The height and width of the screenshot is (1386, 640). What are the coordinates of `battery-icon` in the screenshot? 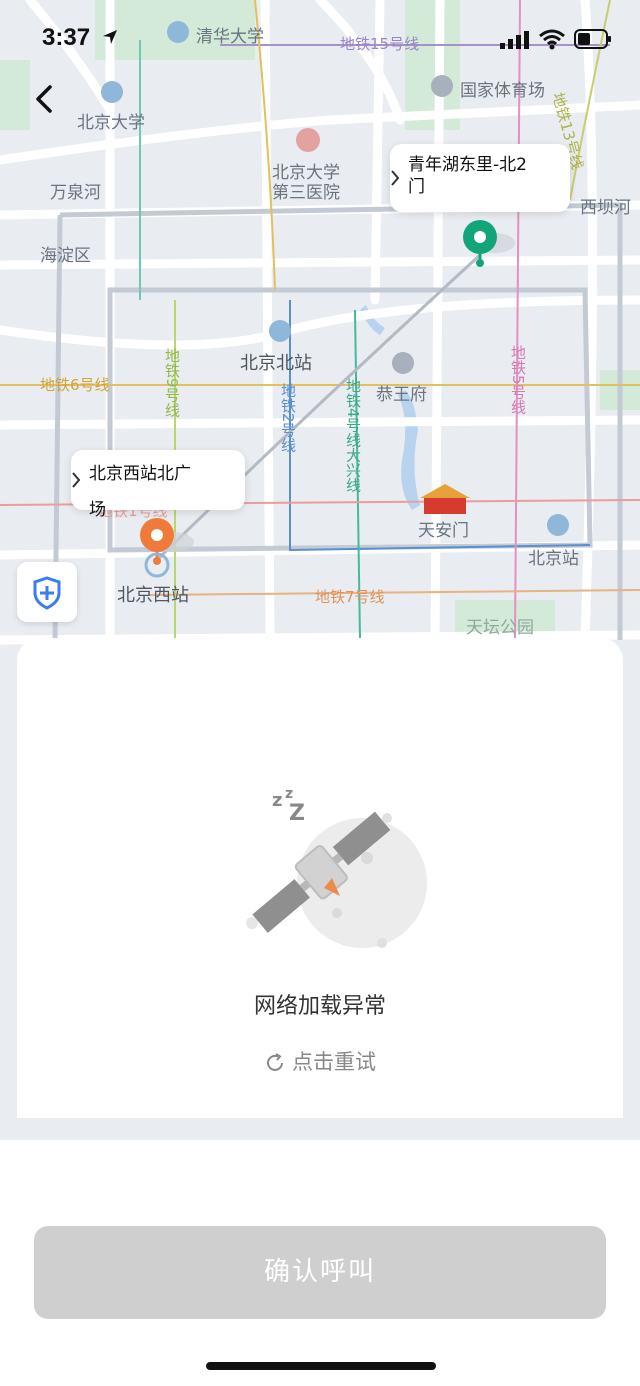 It's located at (592, 39).